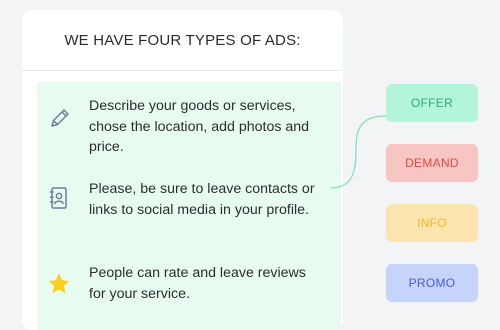 Image resolution: width=500 pixels, height=330 pixels. I want to click on contact-card-icon, so click(59, 198).